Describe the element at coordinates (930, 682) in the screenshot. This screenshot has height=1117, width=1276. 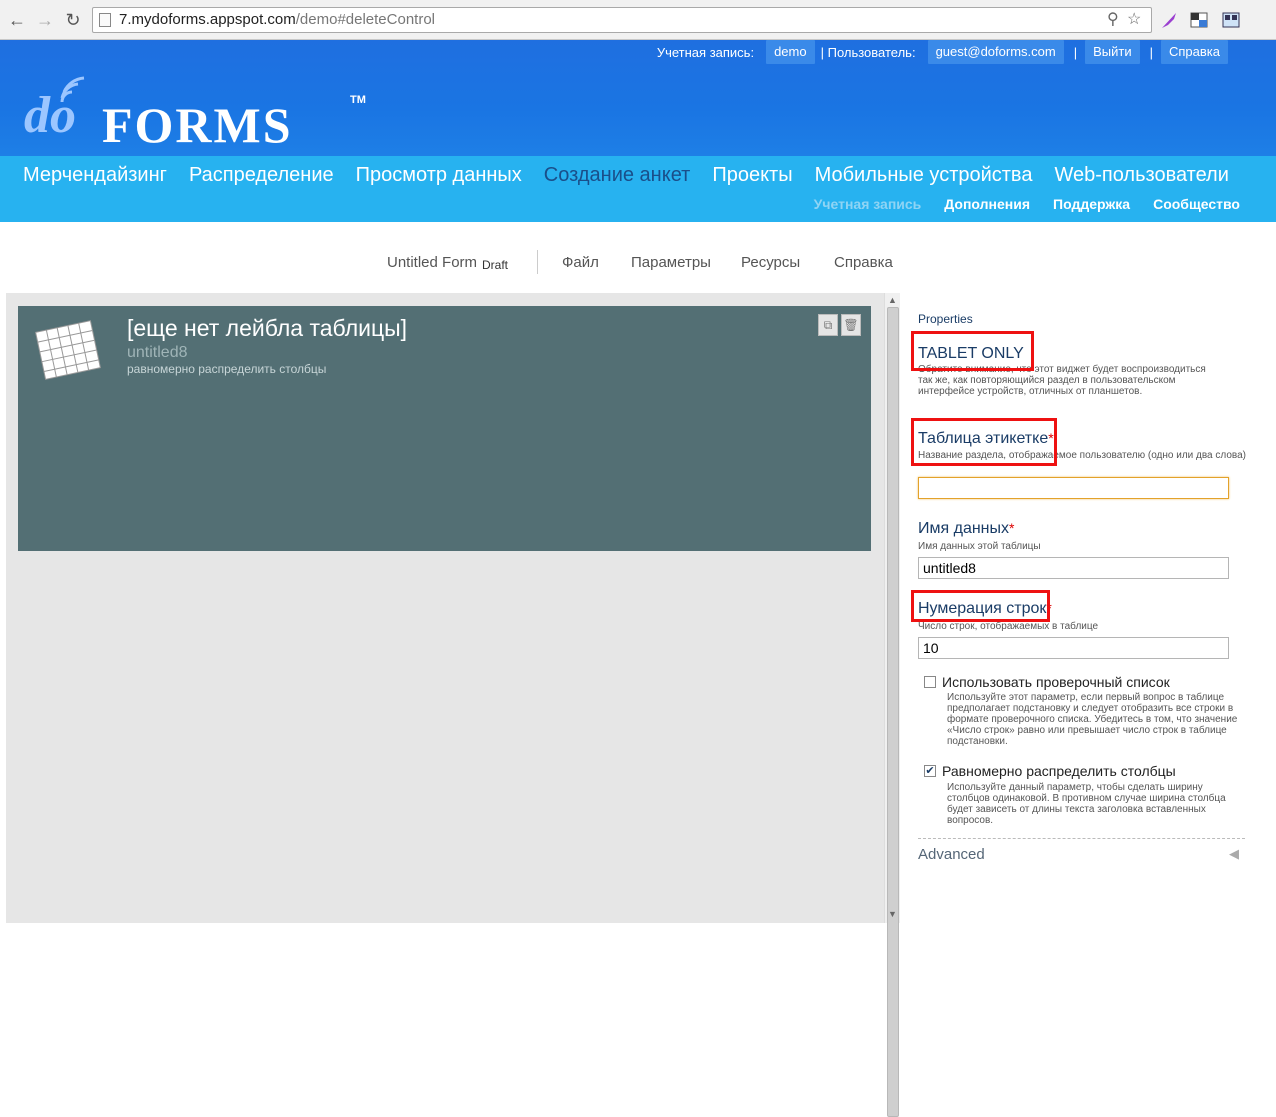
I see `checklist-checkbox` at that location.